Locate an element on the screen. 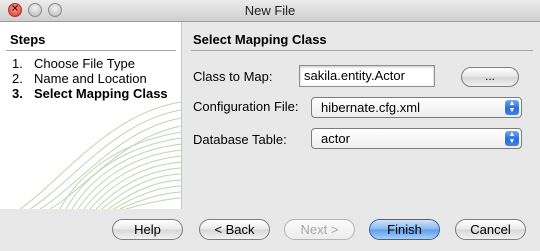 The width and height of the screenshot is (540, 251). window-title-bar: New File is located at coordinates (270, 11).